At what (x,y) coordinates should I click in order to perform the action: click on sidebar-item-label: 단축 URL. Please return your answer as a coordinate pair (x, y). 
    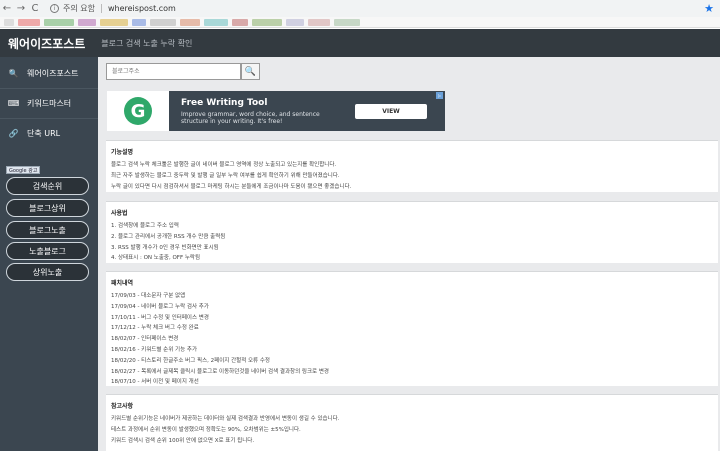
    Looking at the image, I should click on (44, 133).